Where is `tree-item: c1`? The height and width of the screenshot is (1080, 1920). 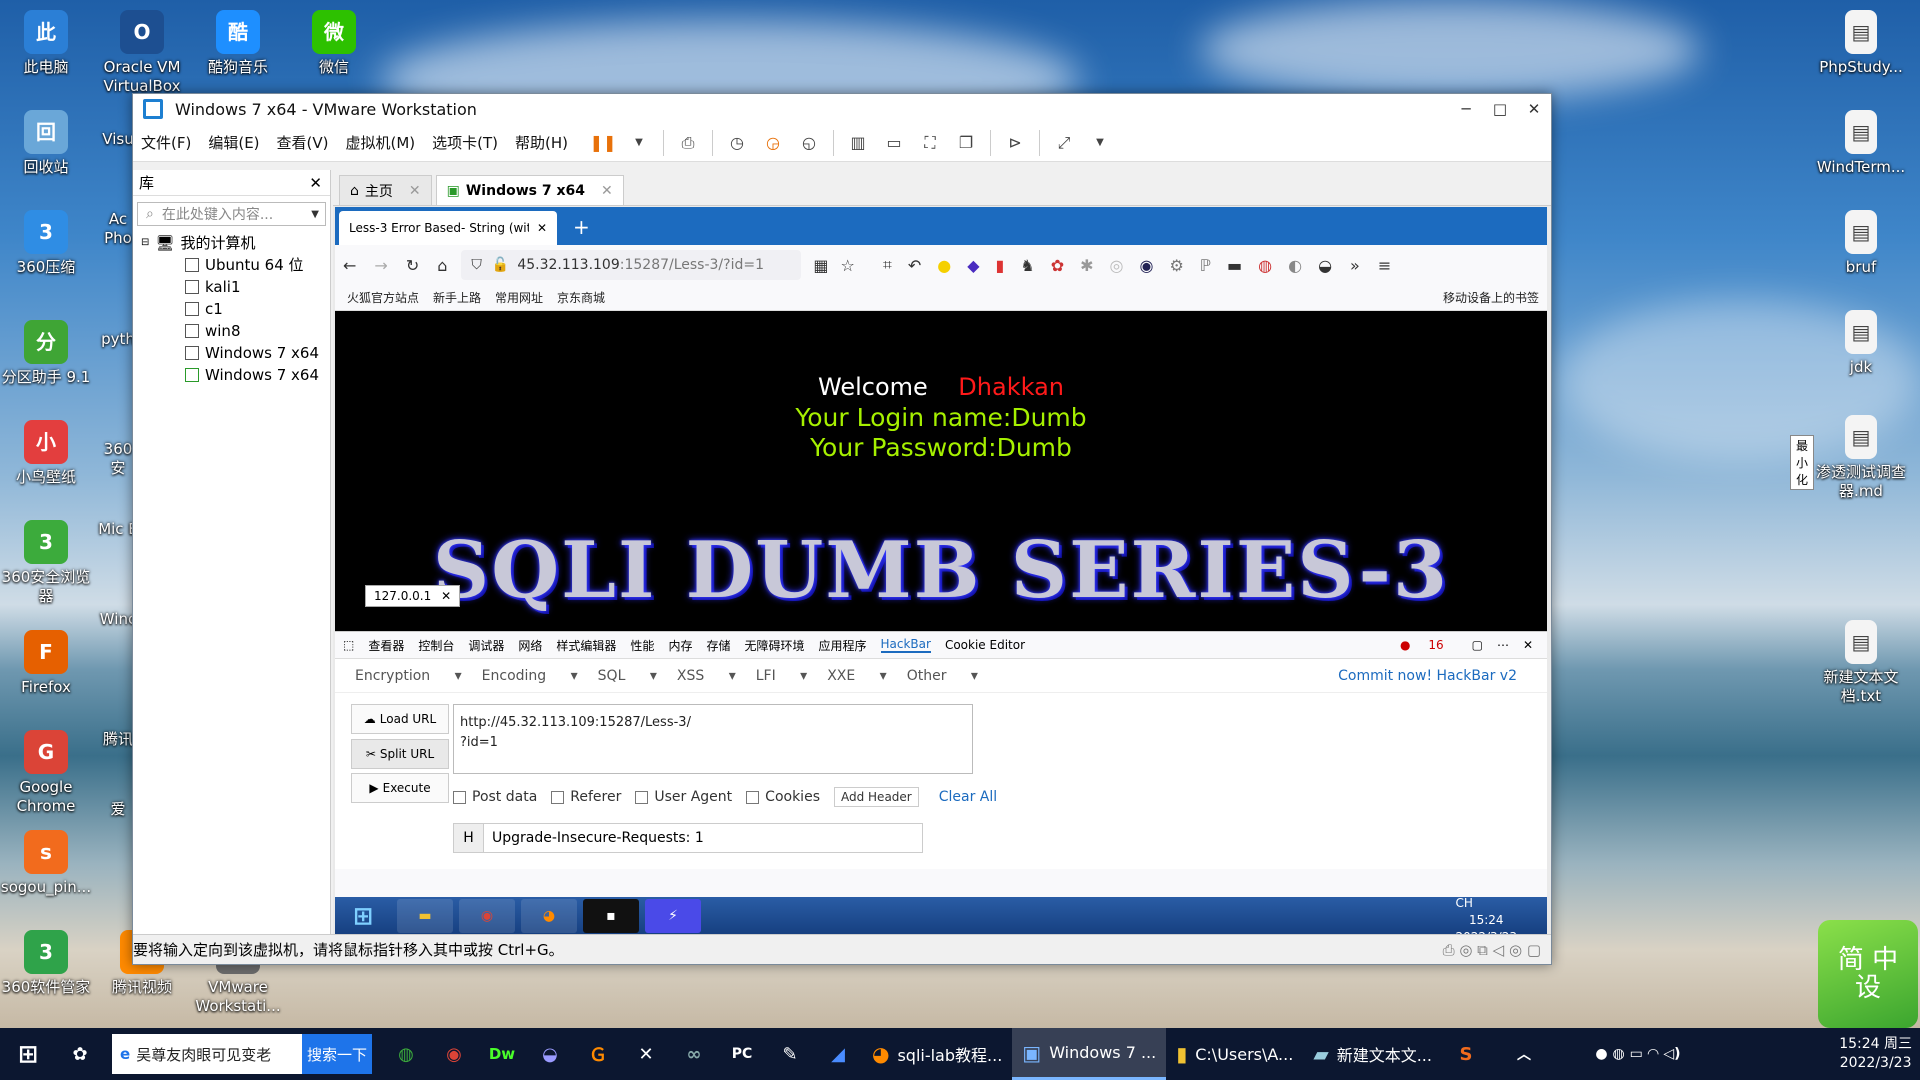
tree-item: c1 is located at coordinates (231, 309).